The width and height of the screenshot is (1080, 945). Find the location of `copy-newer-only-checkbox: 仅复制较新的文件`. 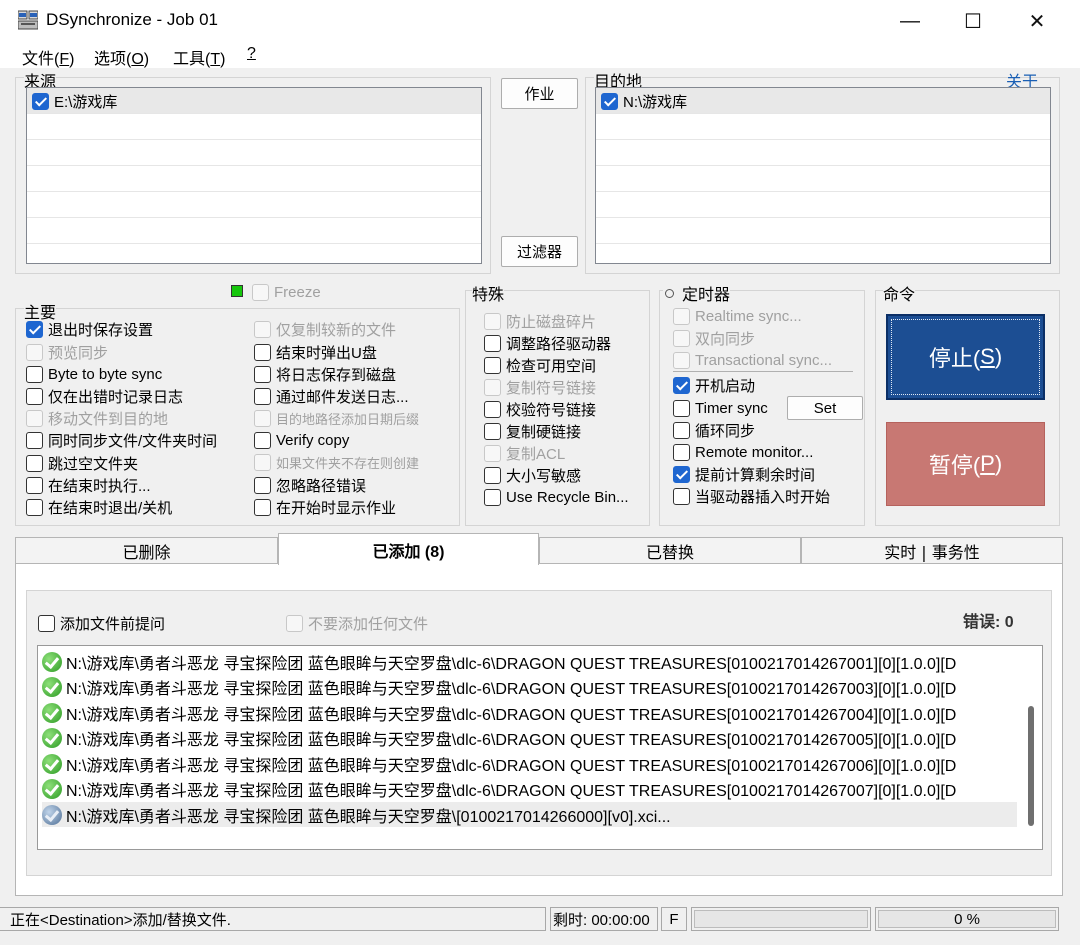

copy-newer-only-checkbox: 仅复制较新的文件 is located at coordinates (325, 329).